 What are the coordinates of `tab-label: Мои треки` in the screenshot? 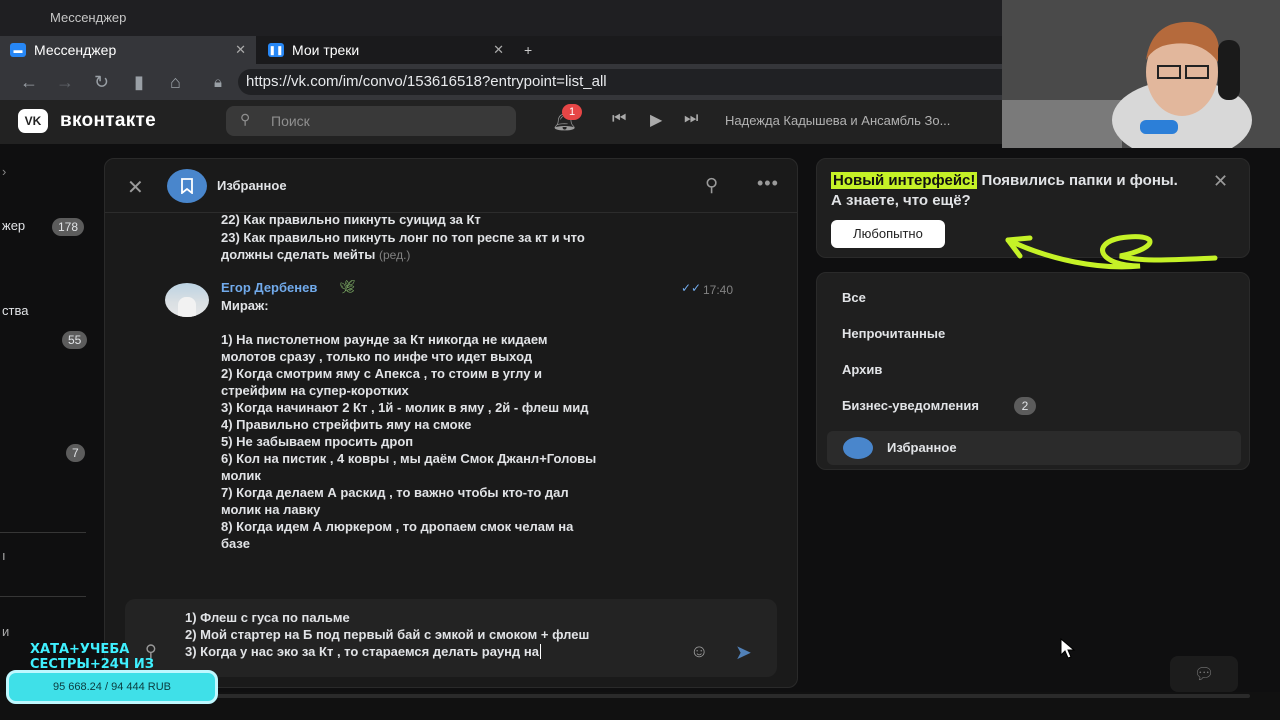 It's located at (326, 50).